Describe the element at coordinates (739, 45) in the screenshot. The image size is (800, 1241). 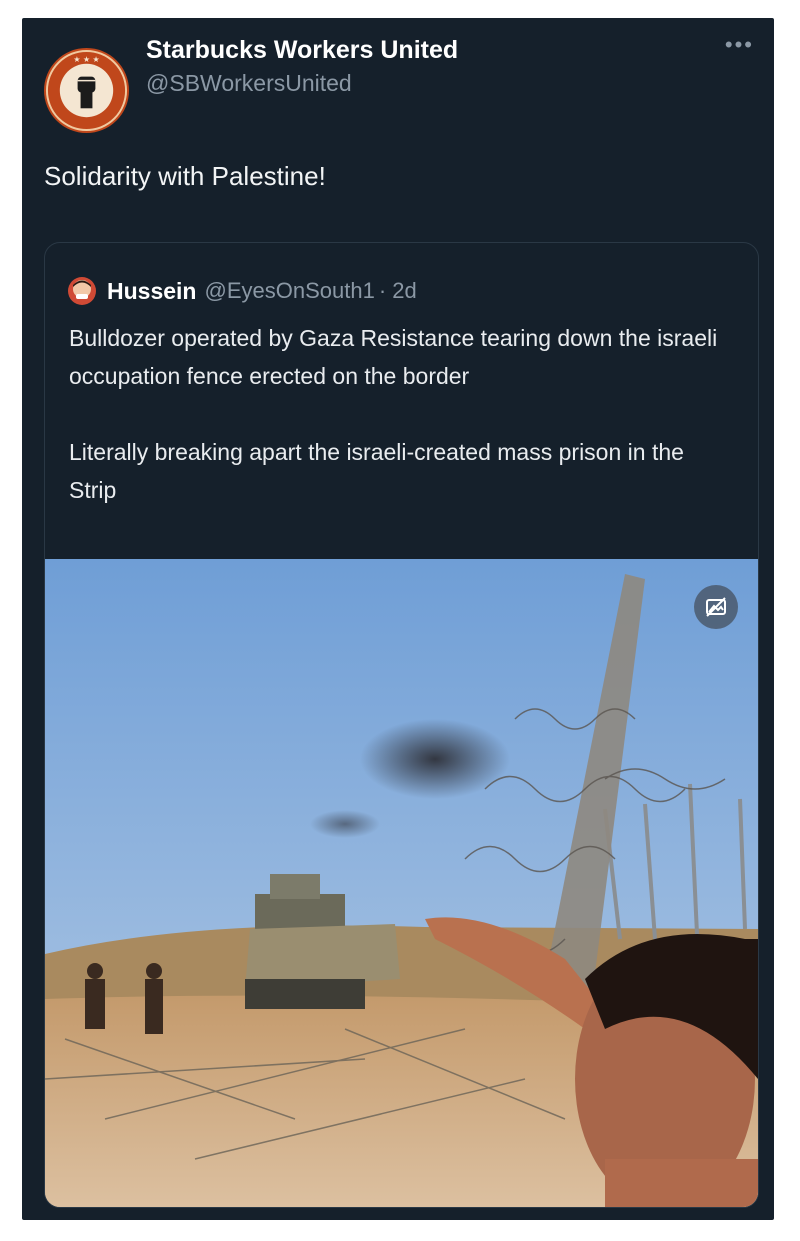
I see `more-options-icon: •••` at that location.